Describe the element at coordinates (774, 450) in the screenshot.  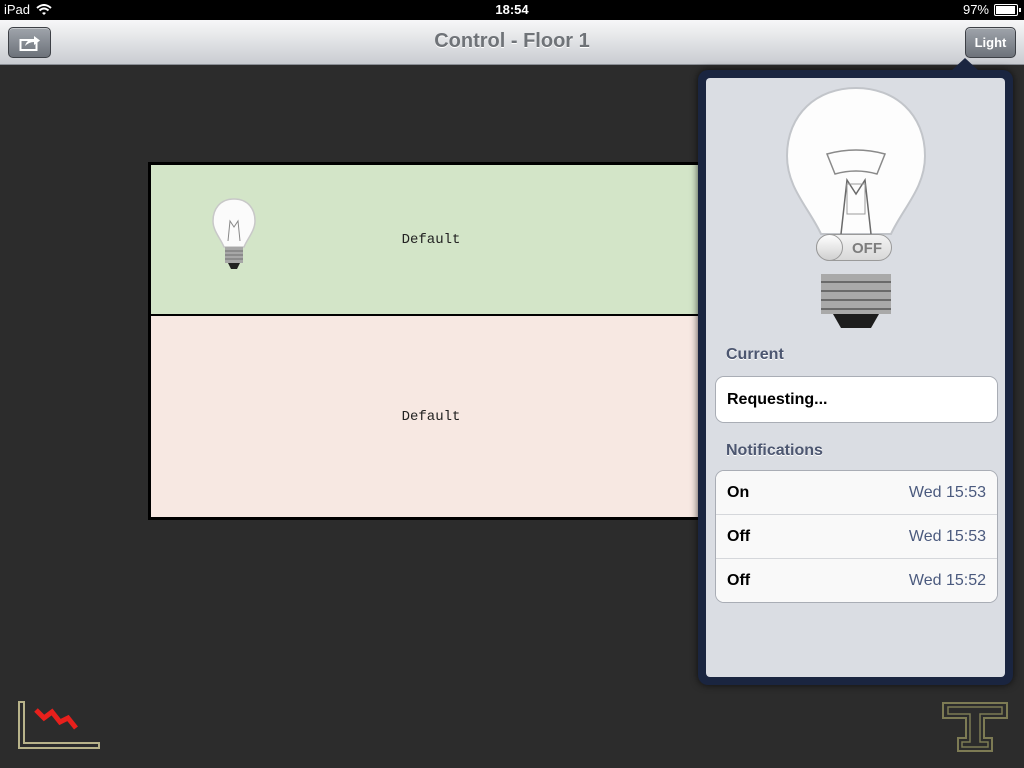
I see `notifications-header: Notifications` at that location.